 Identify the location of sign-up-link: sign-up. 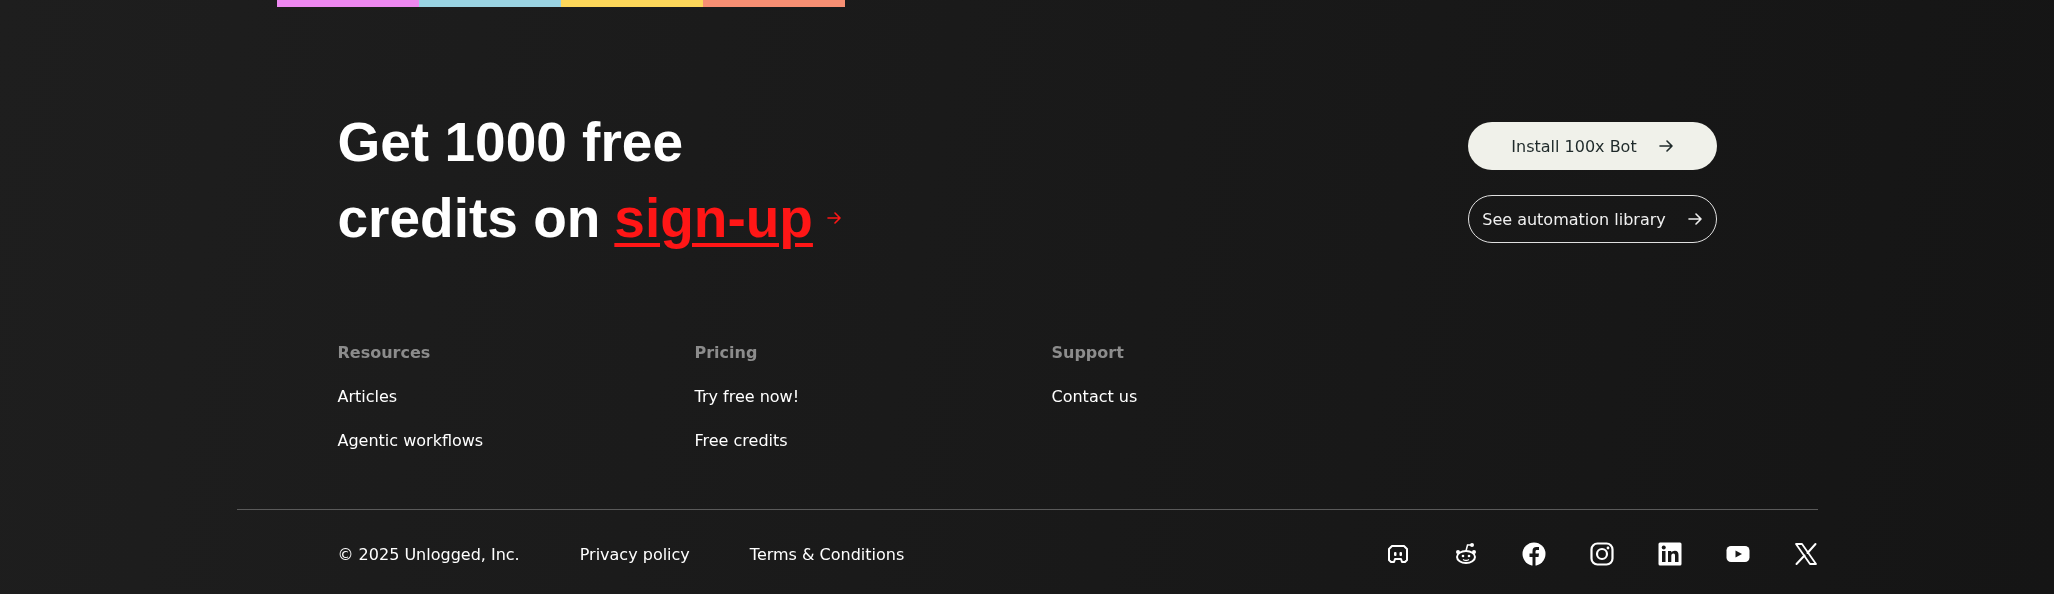
(713, 218).